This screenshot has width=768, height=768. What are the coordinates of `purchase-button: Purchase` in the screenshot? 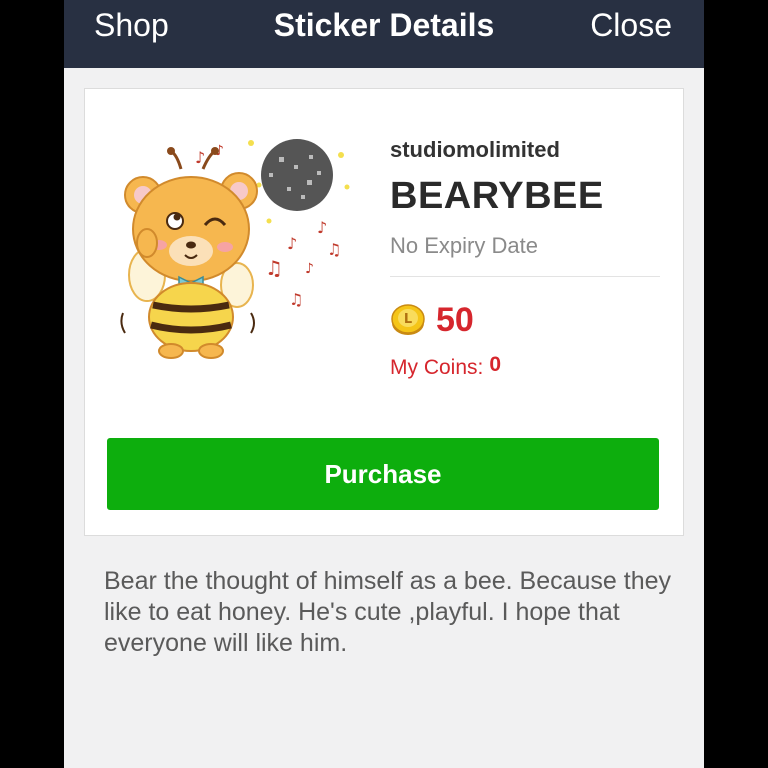 It's located at (383, 474).